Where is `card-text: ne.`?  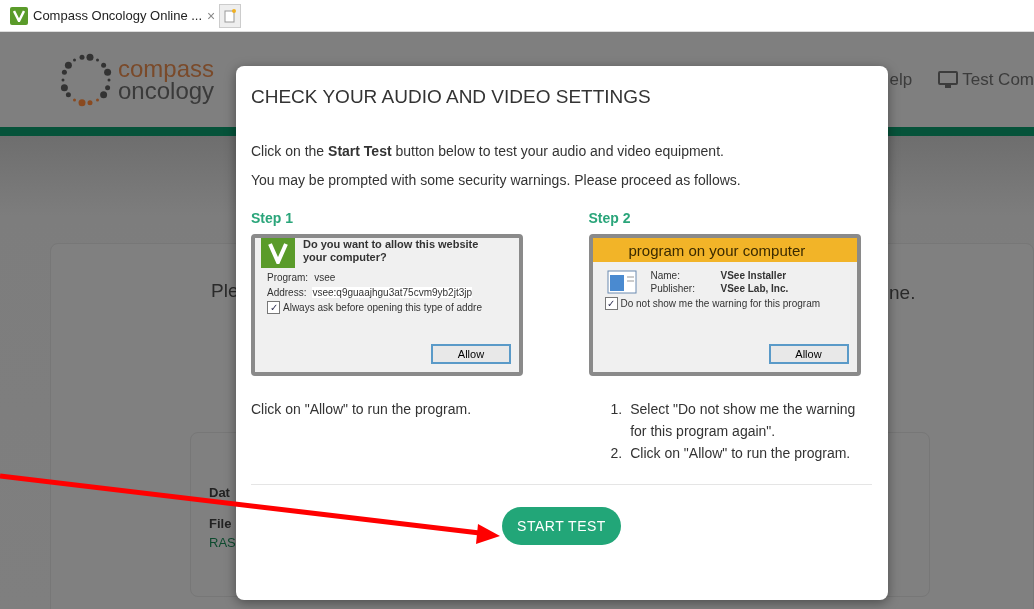 card-text: ne. is located at coordinates (902, 293).